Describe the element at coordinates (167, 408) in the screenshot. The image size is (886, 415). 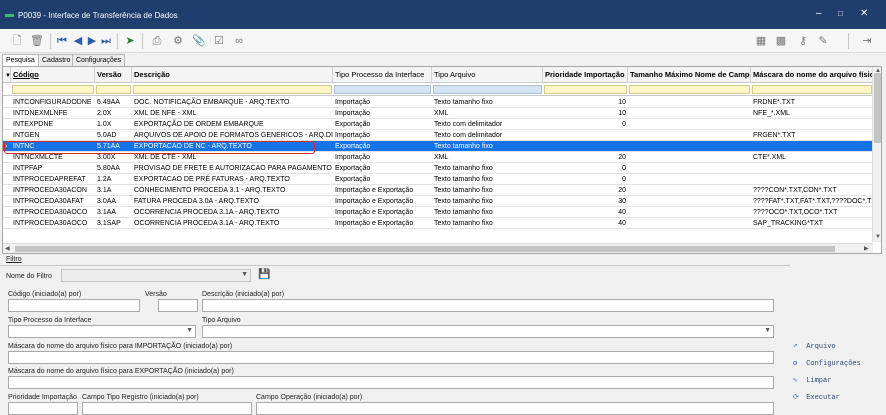
I see `campo-tipo-registro-input` at that location.